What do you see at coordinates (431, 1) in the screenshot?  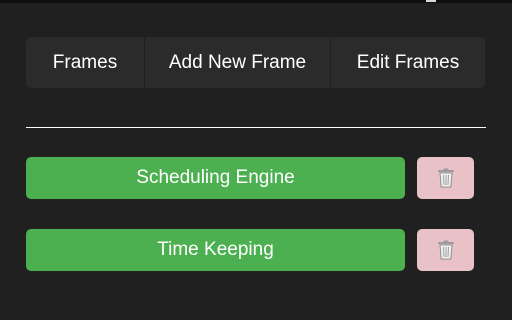 I see `top-bar-indicator` at bounding box center [431, 1].